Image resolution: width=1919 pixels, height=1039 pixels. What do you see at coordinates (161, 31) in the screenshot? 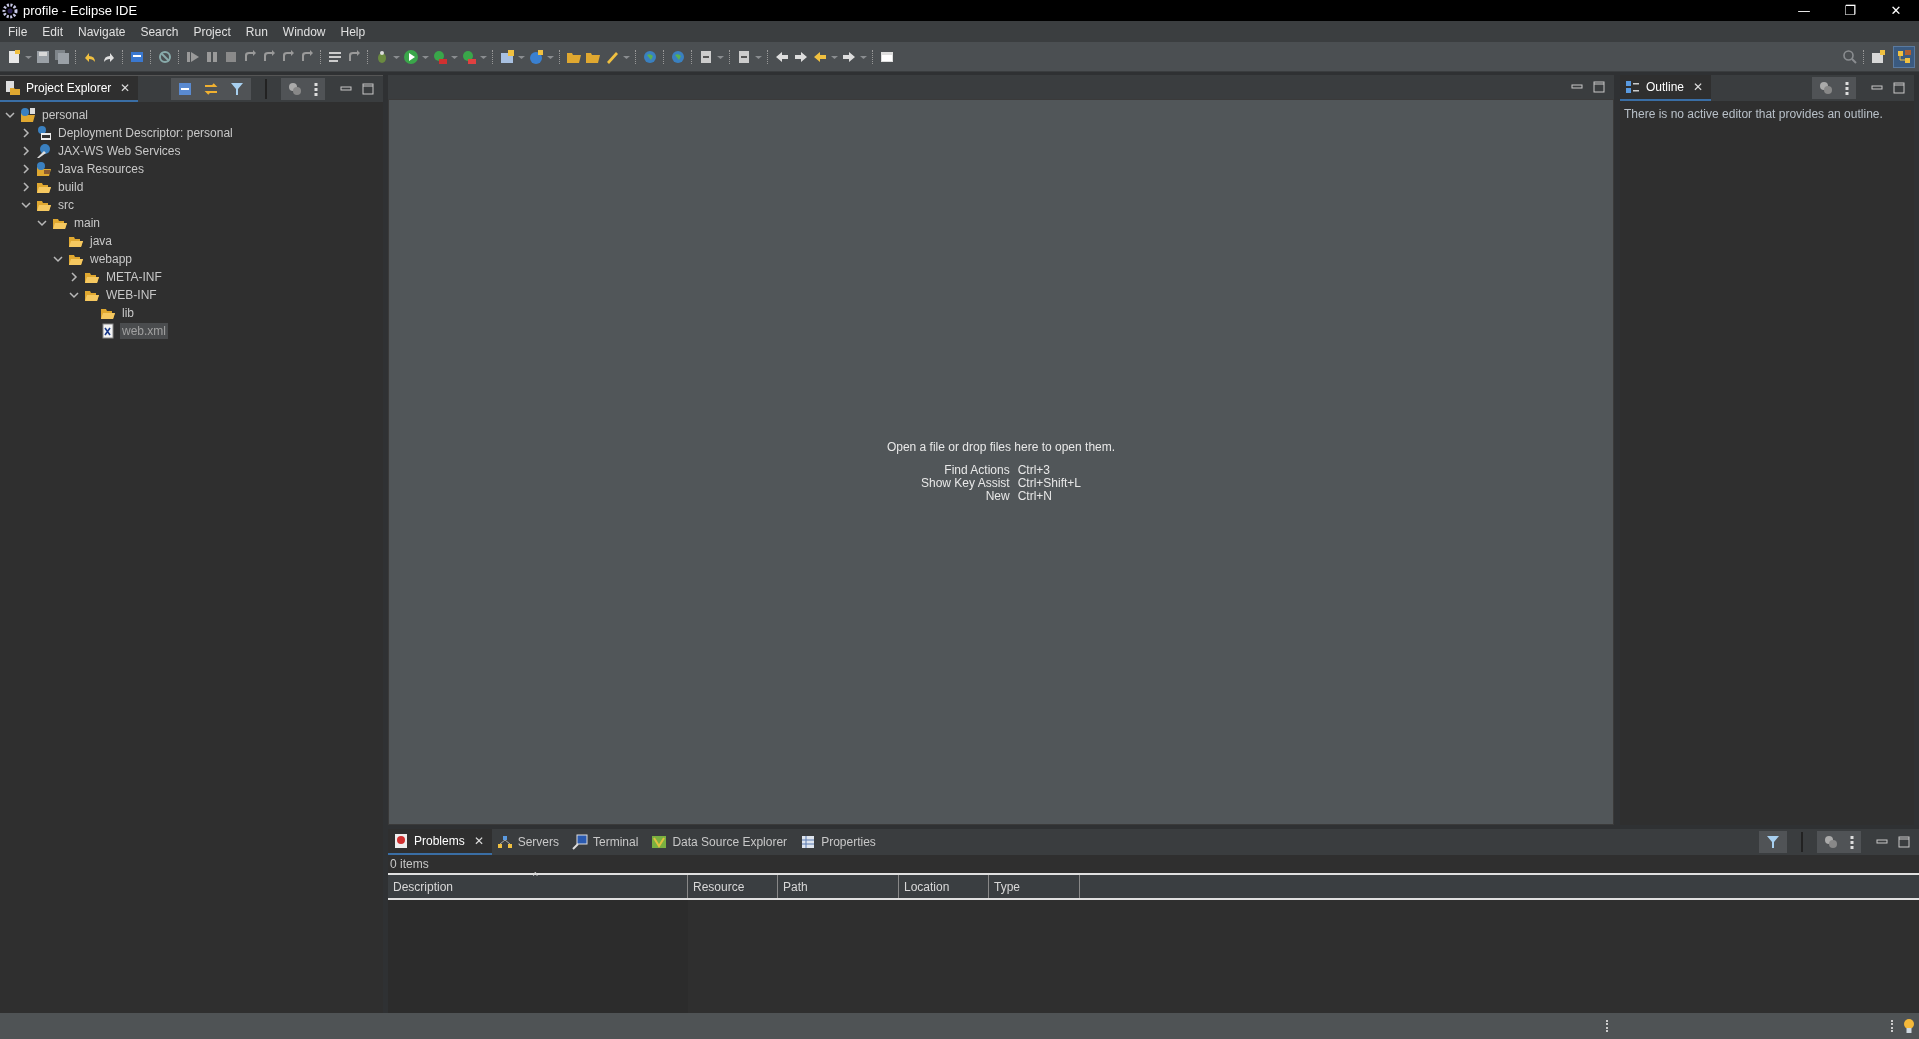
I see `menu-item: Search` at bounding box center [161, 31].